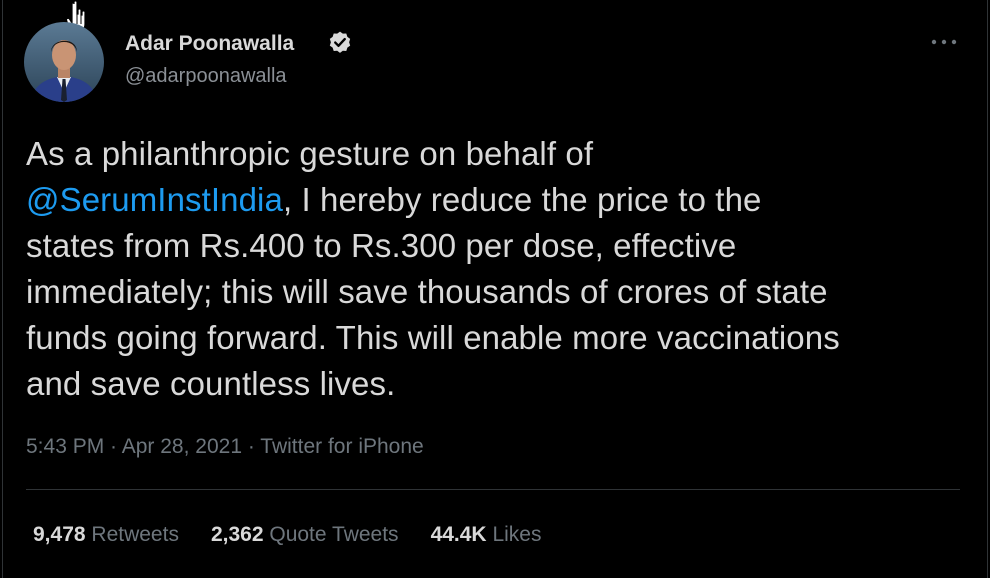 The height and width of the screenshot is (578, 990). I want to click on more-options-button, so click(944, 42).